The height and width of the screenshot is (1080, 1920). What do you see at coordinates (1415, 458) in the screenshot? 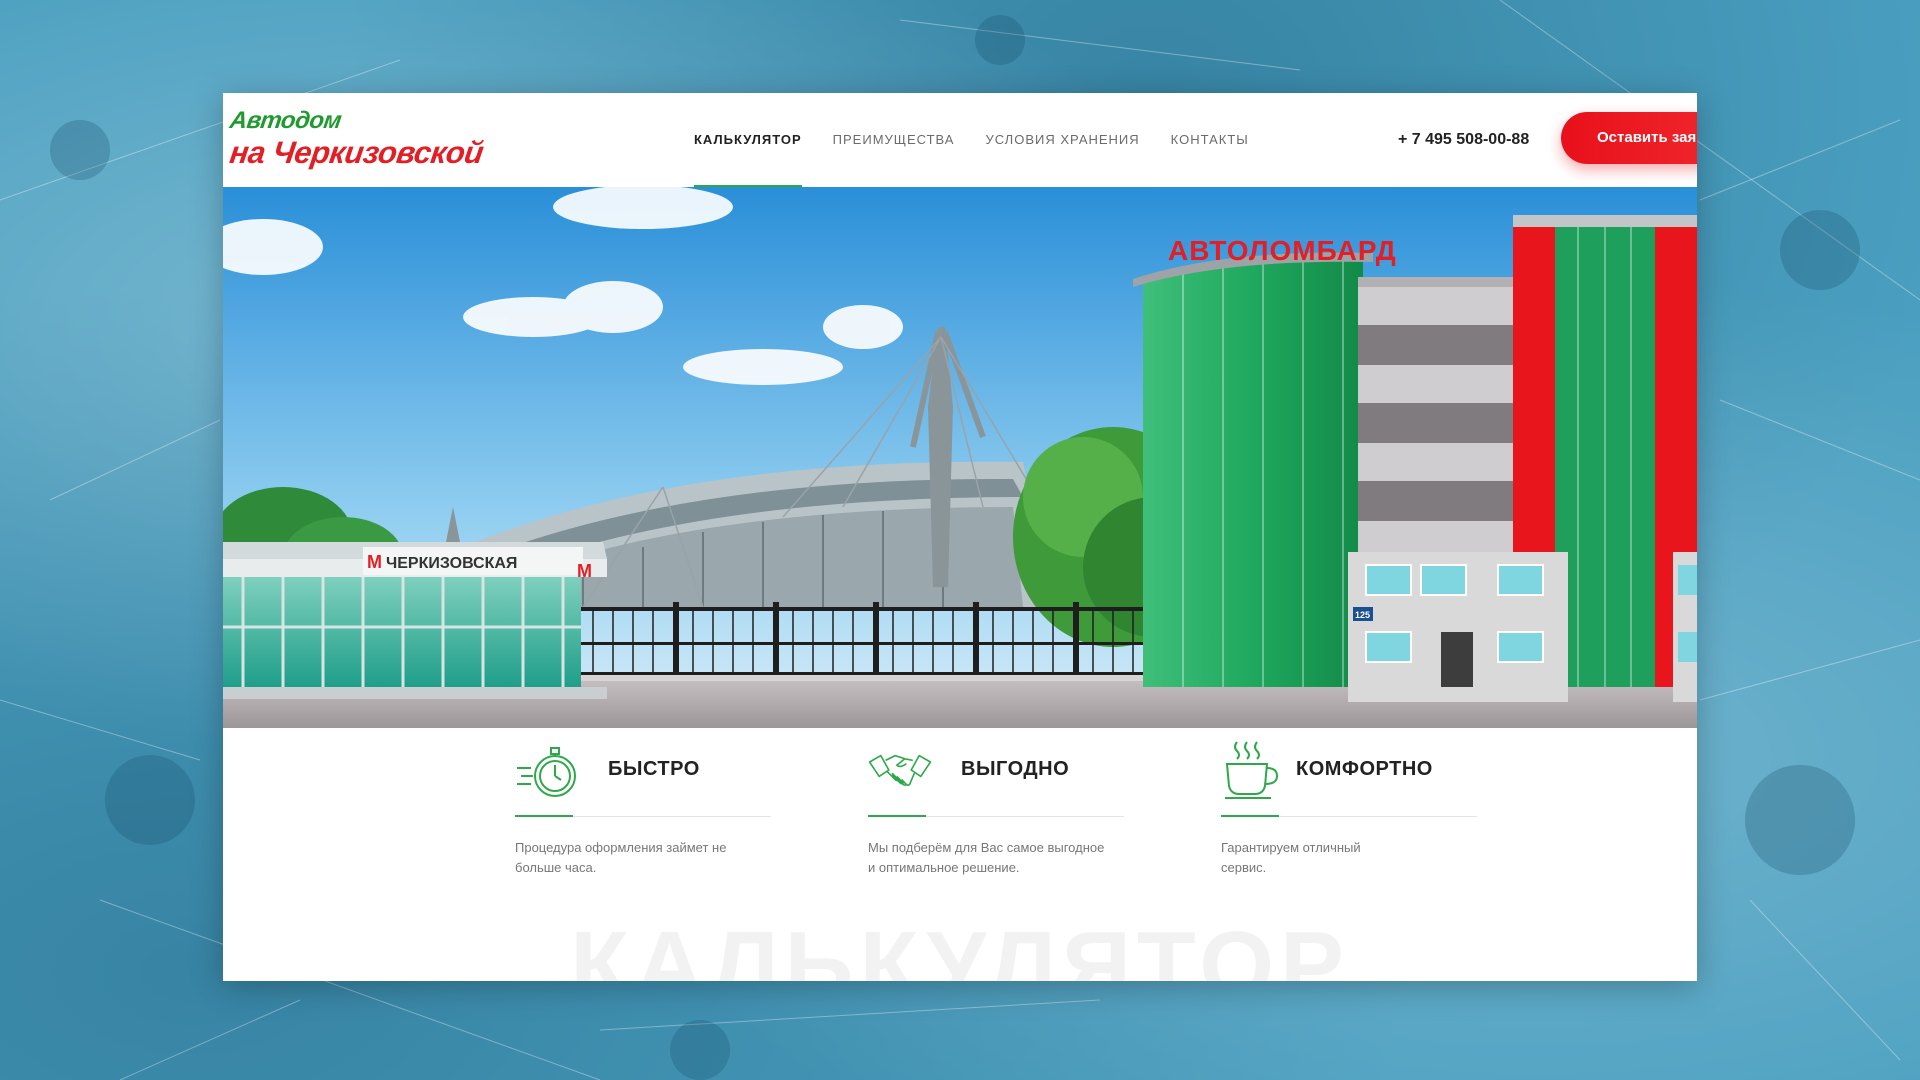
I see `autopawn-building: АВТОЛОМБАРД 125` at bounding box center [1415, 458].